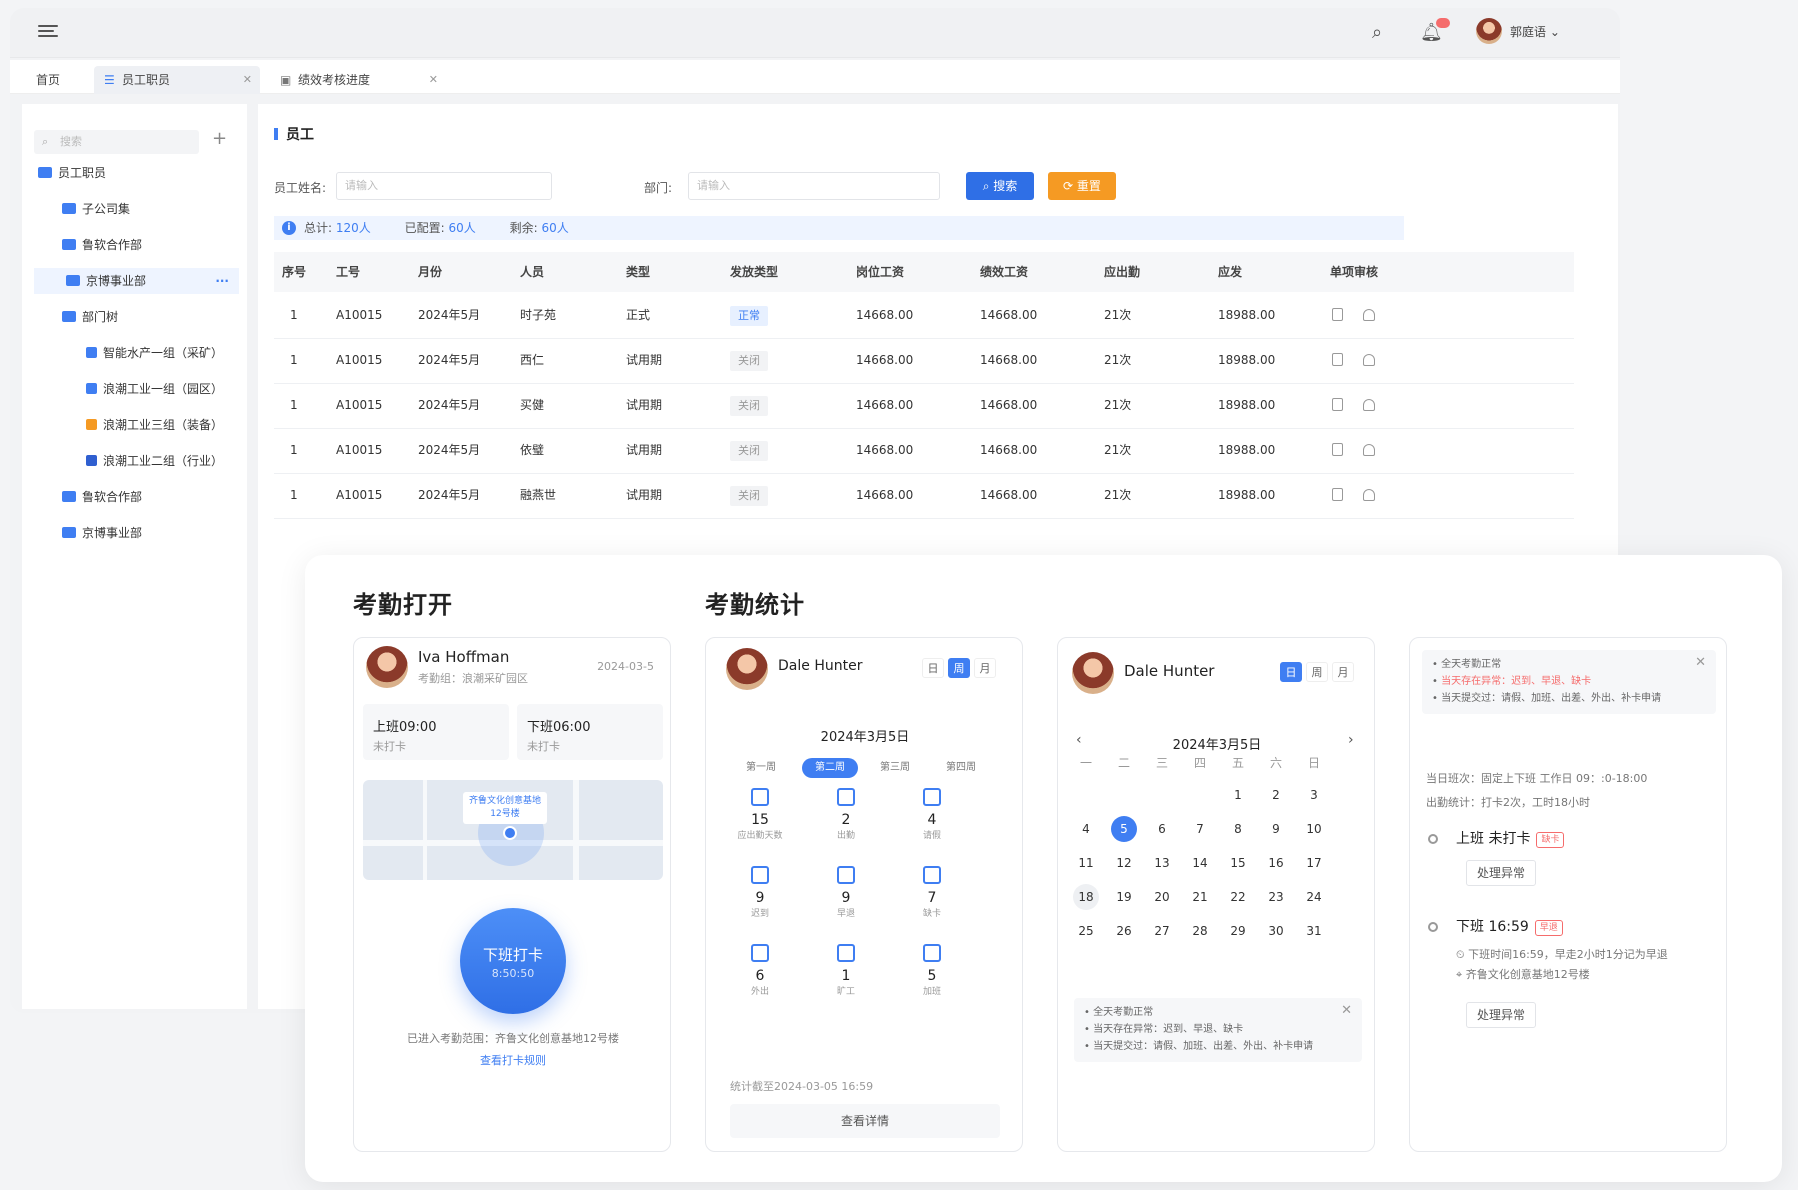  What do you see at coordinates (512, 1060) in the screenshot?
I see `rule-link: 查看打卡规则` at bounding box center [512, 1060].